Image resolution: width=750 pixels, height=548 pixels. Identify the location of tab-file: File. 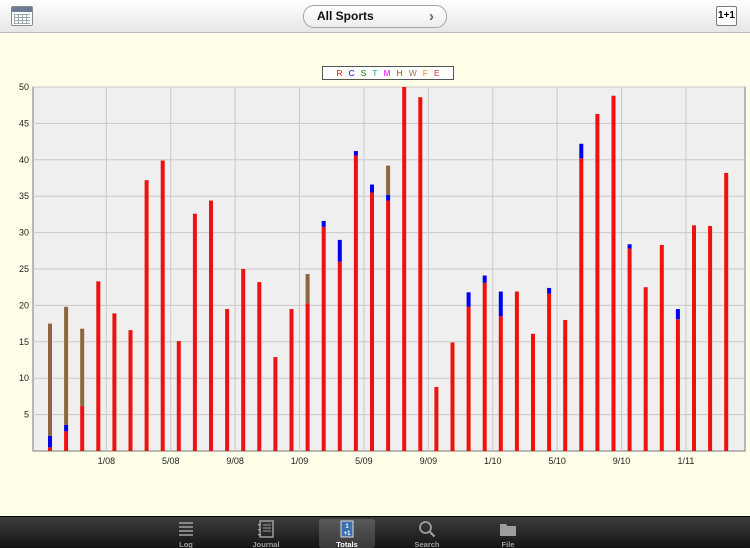
(508, 533).